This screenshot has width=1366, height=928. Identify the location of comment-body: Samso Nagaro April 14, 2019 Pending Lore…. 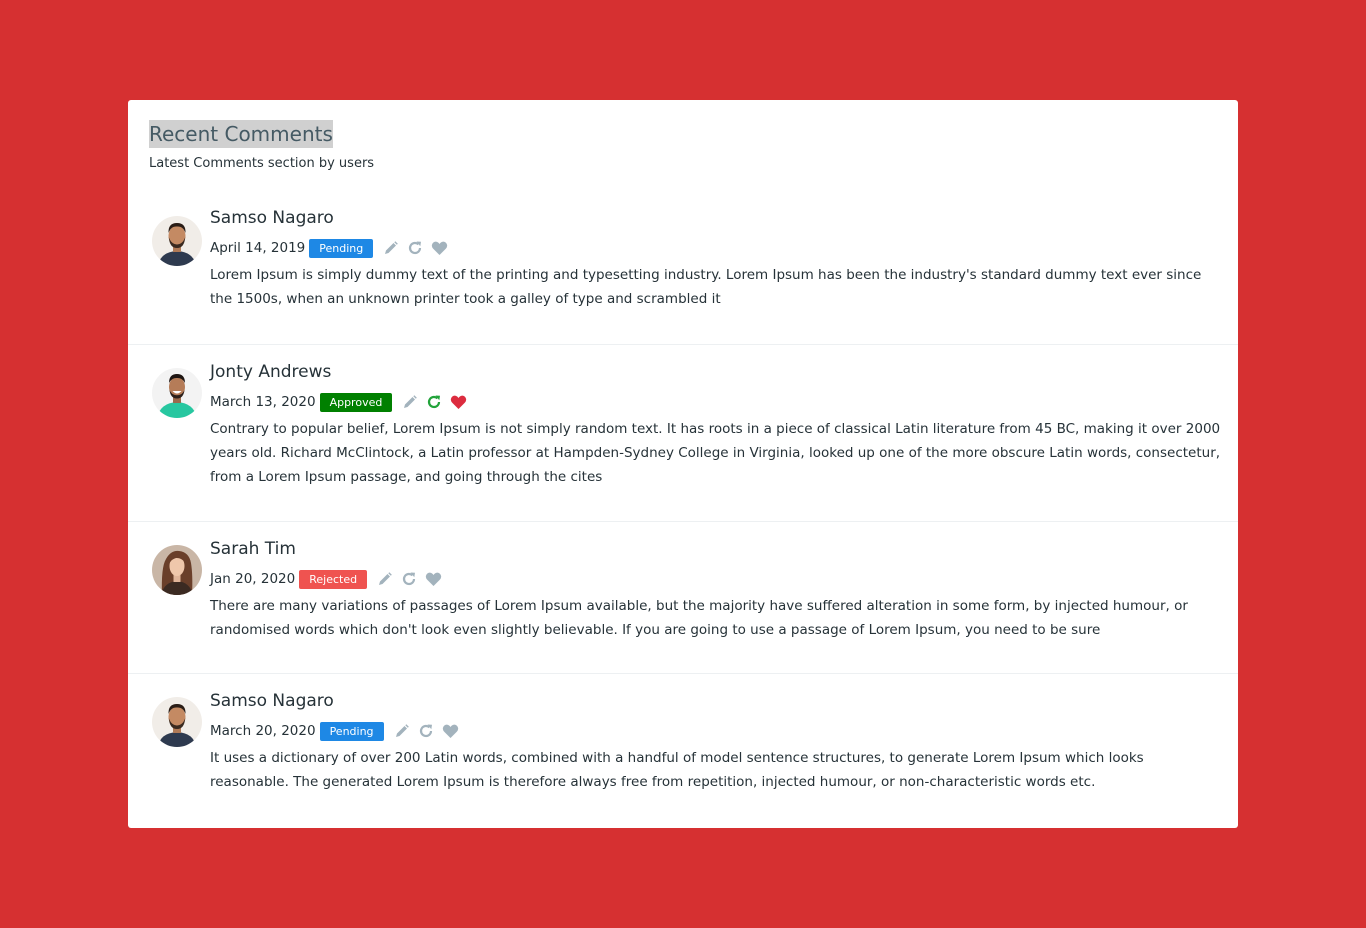
(716, 259).